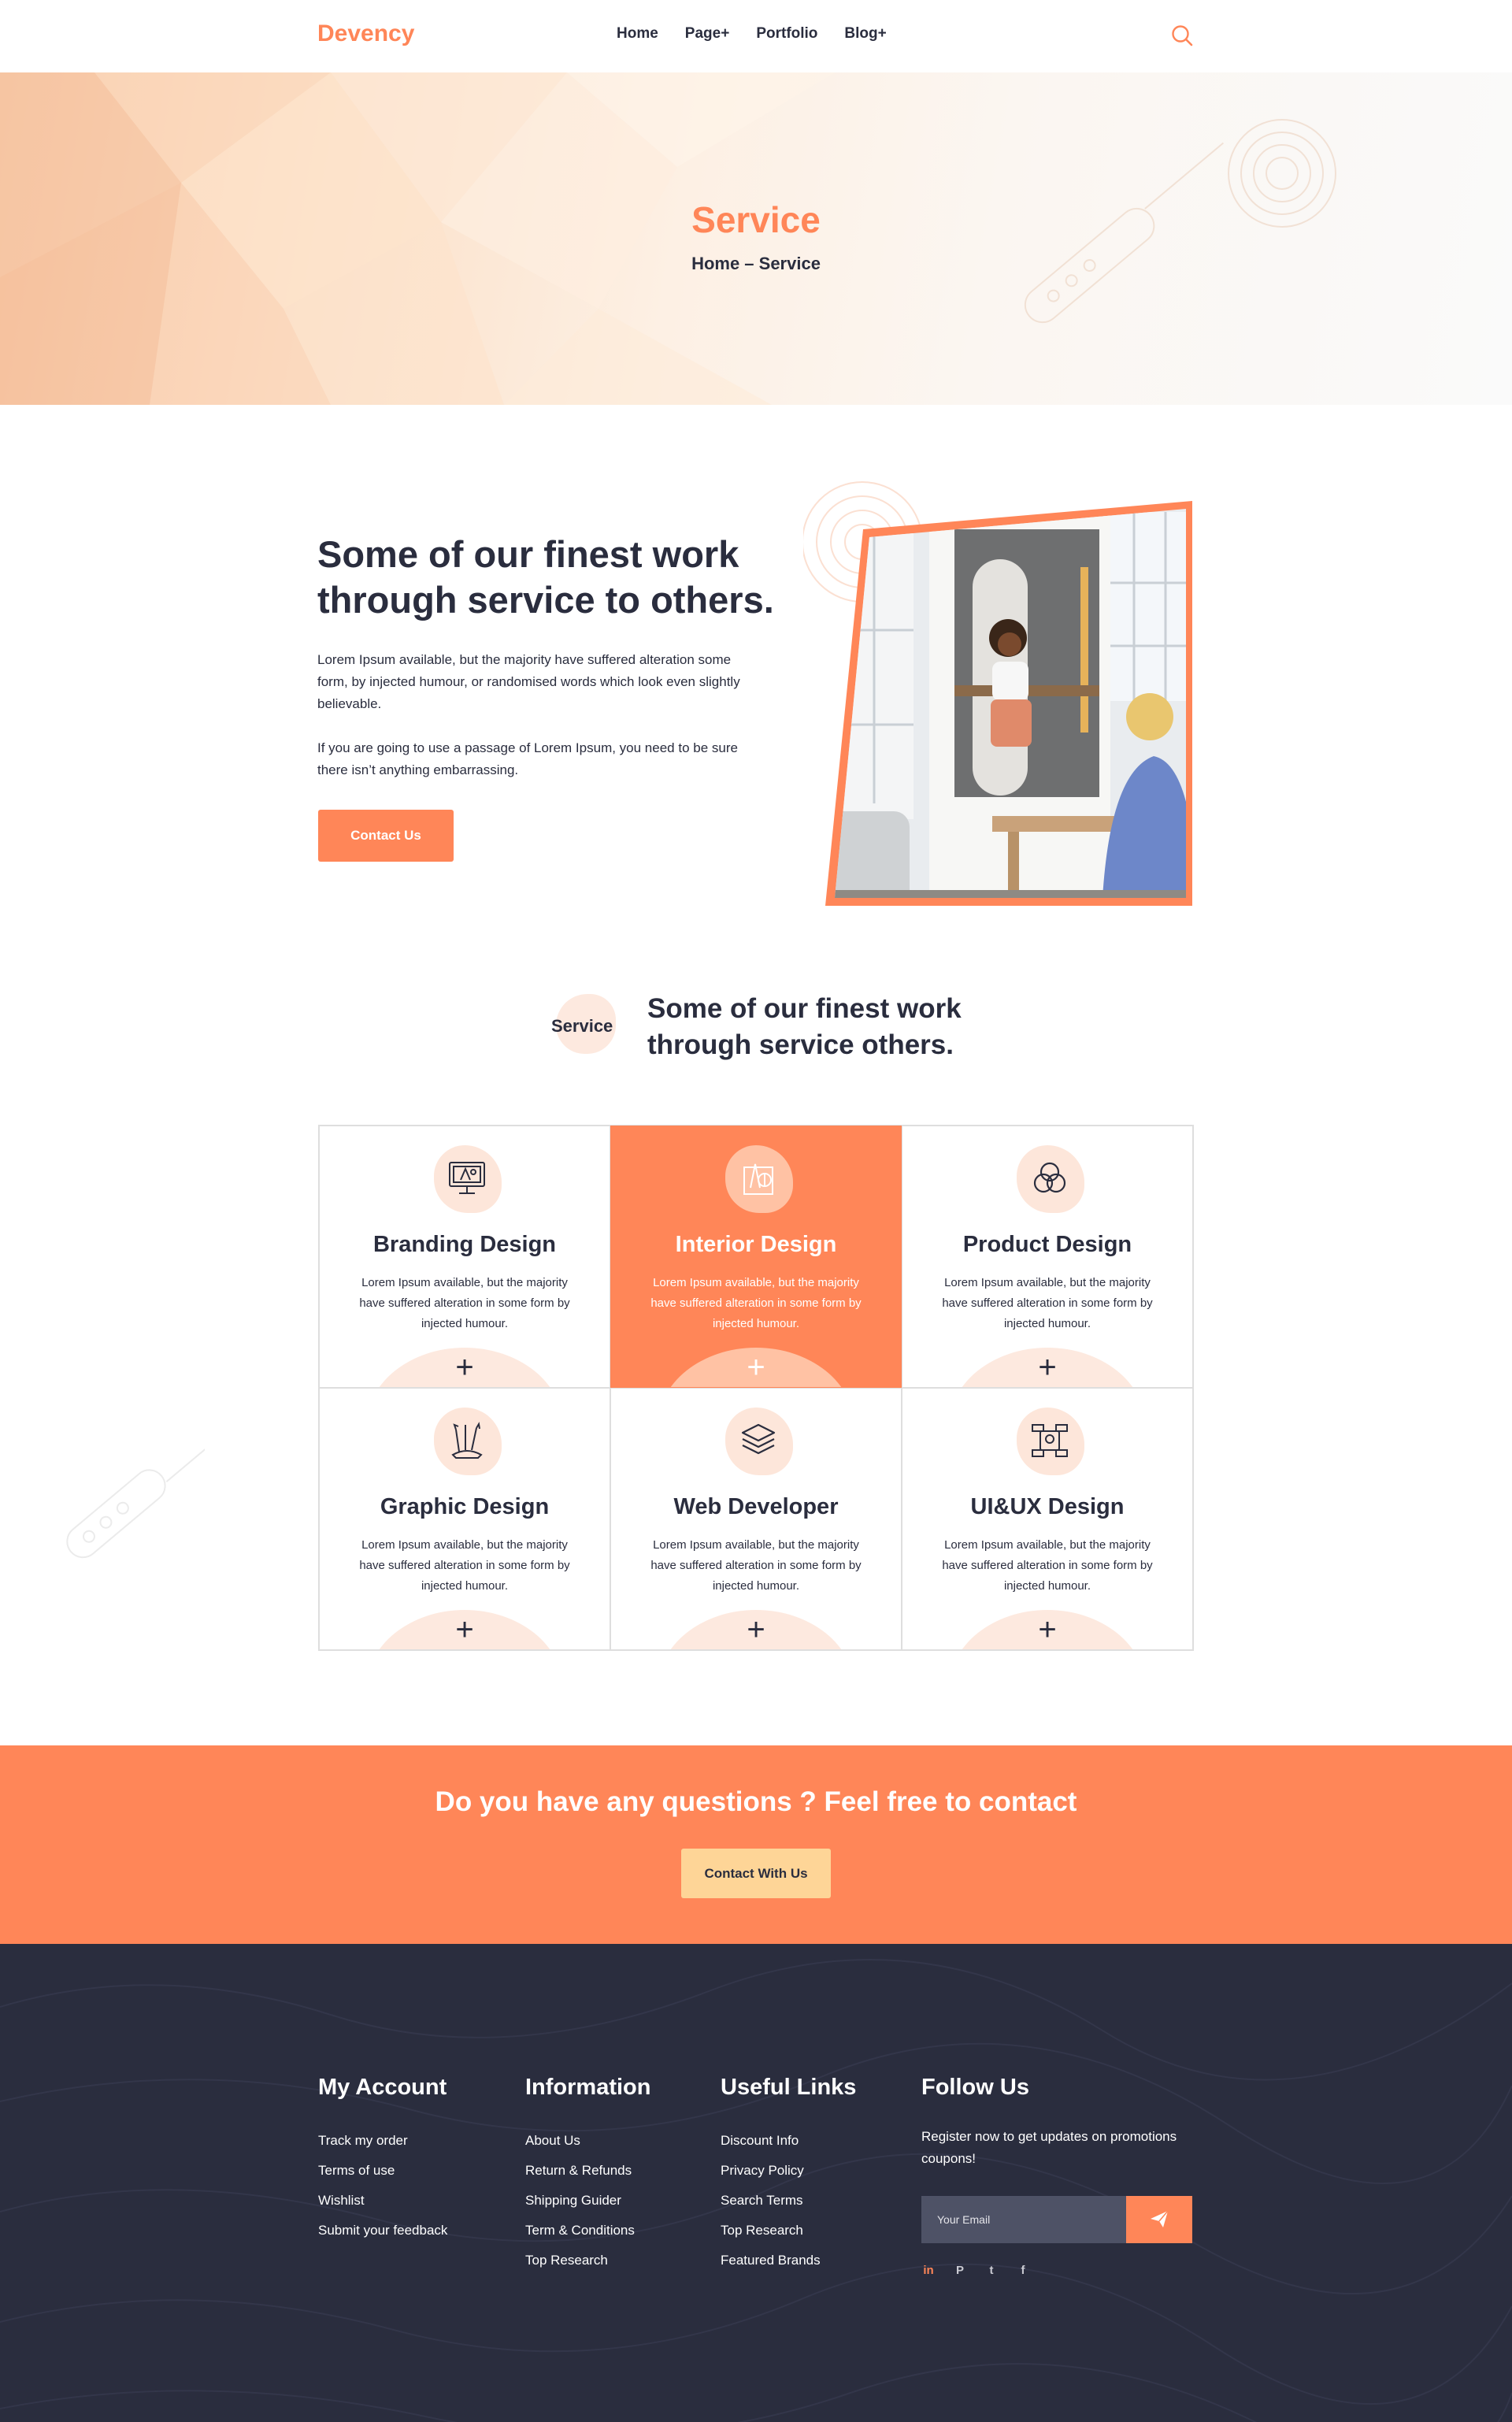 This screenshot has height=2422, width=1512. Describe the element at coordinates (788, 2260) in the screenshot. I see `footer-link: Featured Brands` at that location.